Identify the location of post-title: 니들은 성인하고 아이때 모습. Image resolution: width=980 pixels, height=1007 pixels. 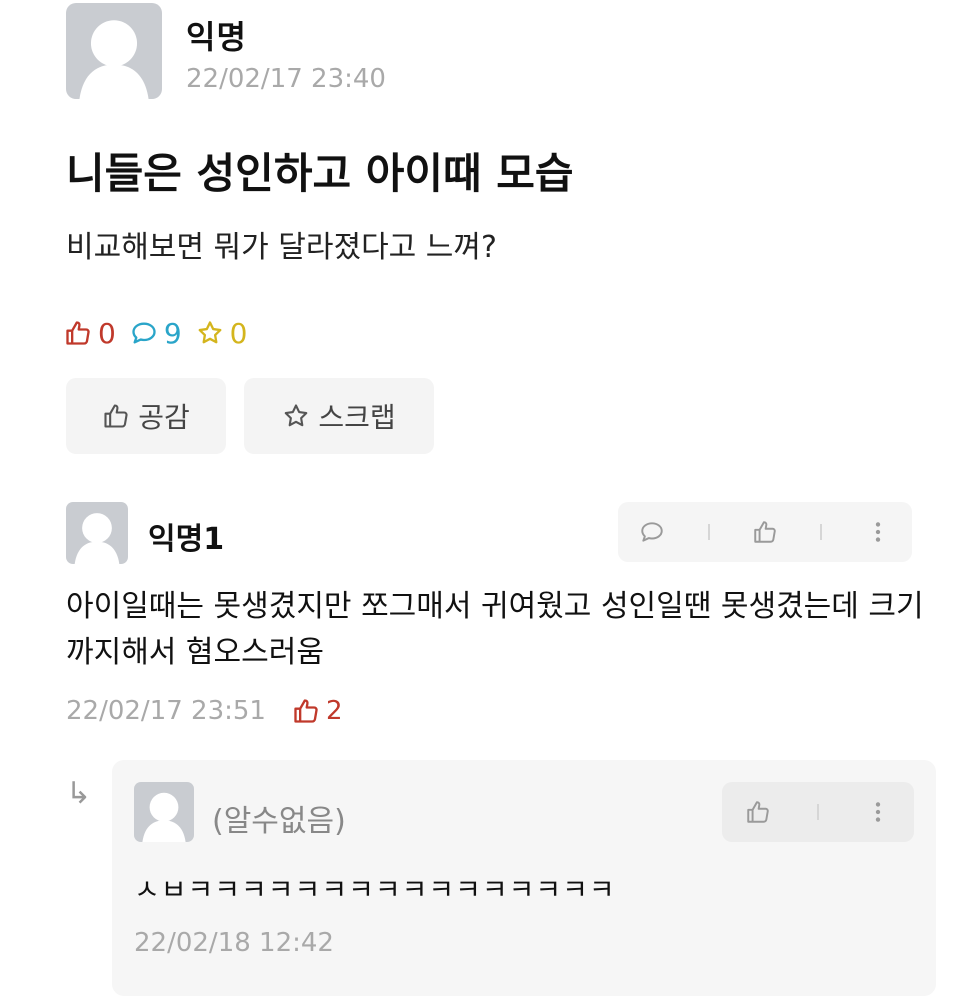
(320, 173).